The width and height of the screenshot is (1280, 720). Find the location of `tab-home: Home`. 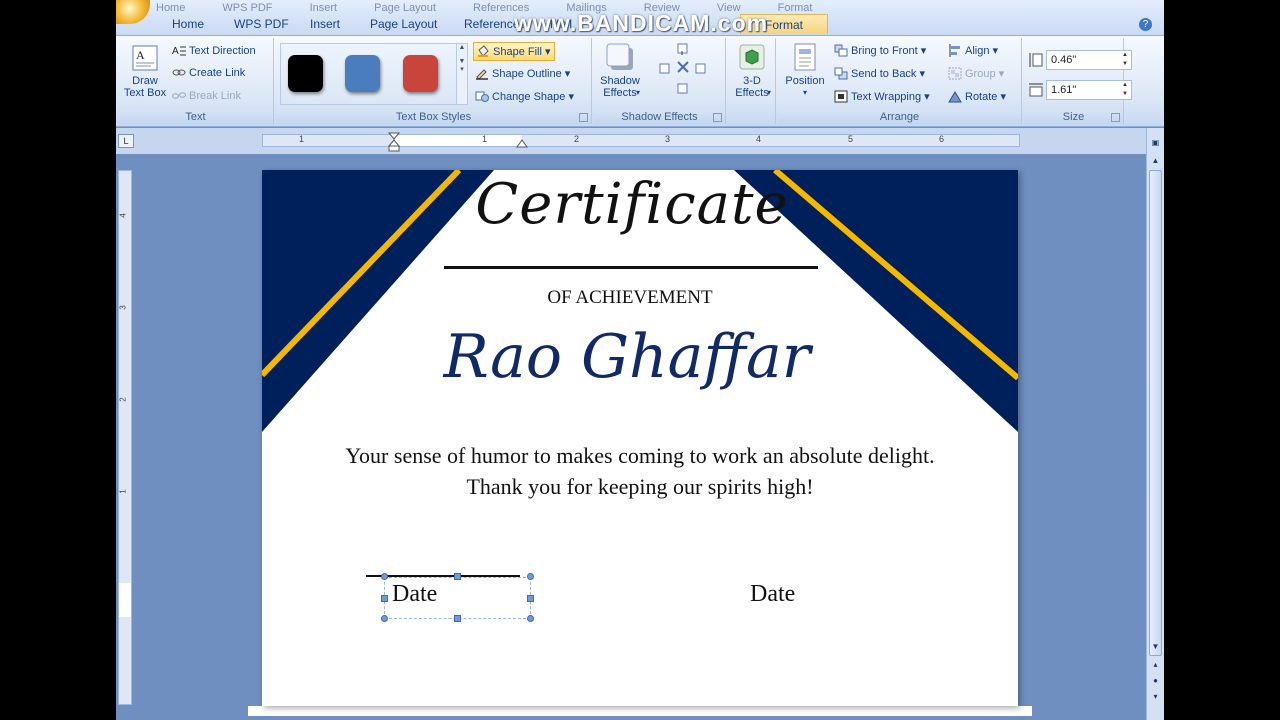

tab-home: Home is located at coordinates (188, 24).